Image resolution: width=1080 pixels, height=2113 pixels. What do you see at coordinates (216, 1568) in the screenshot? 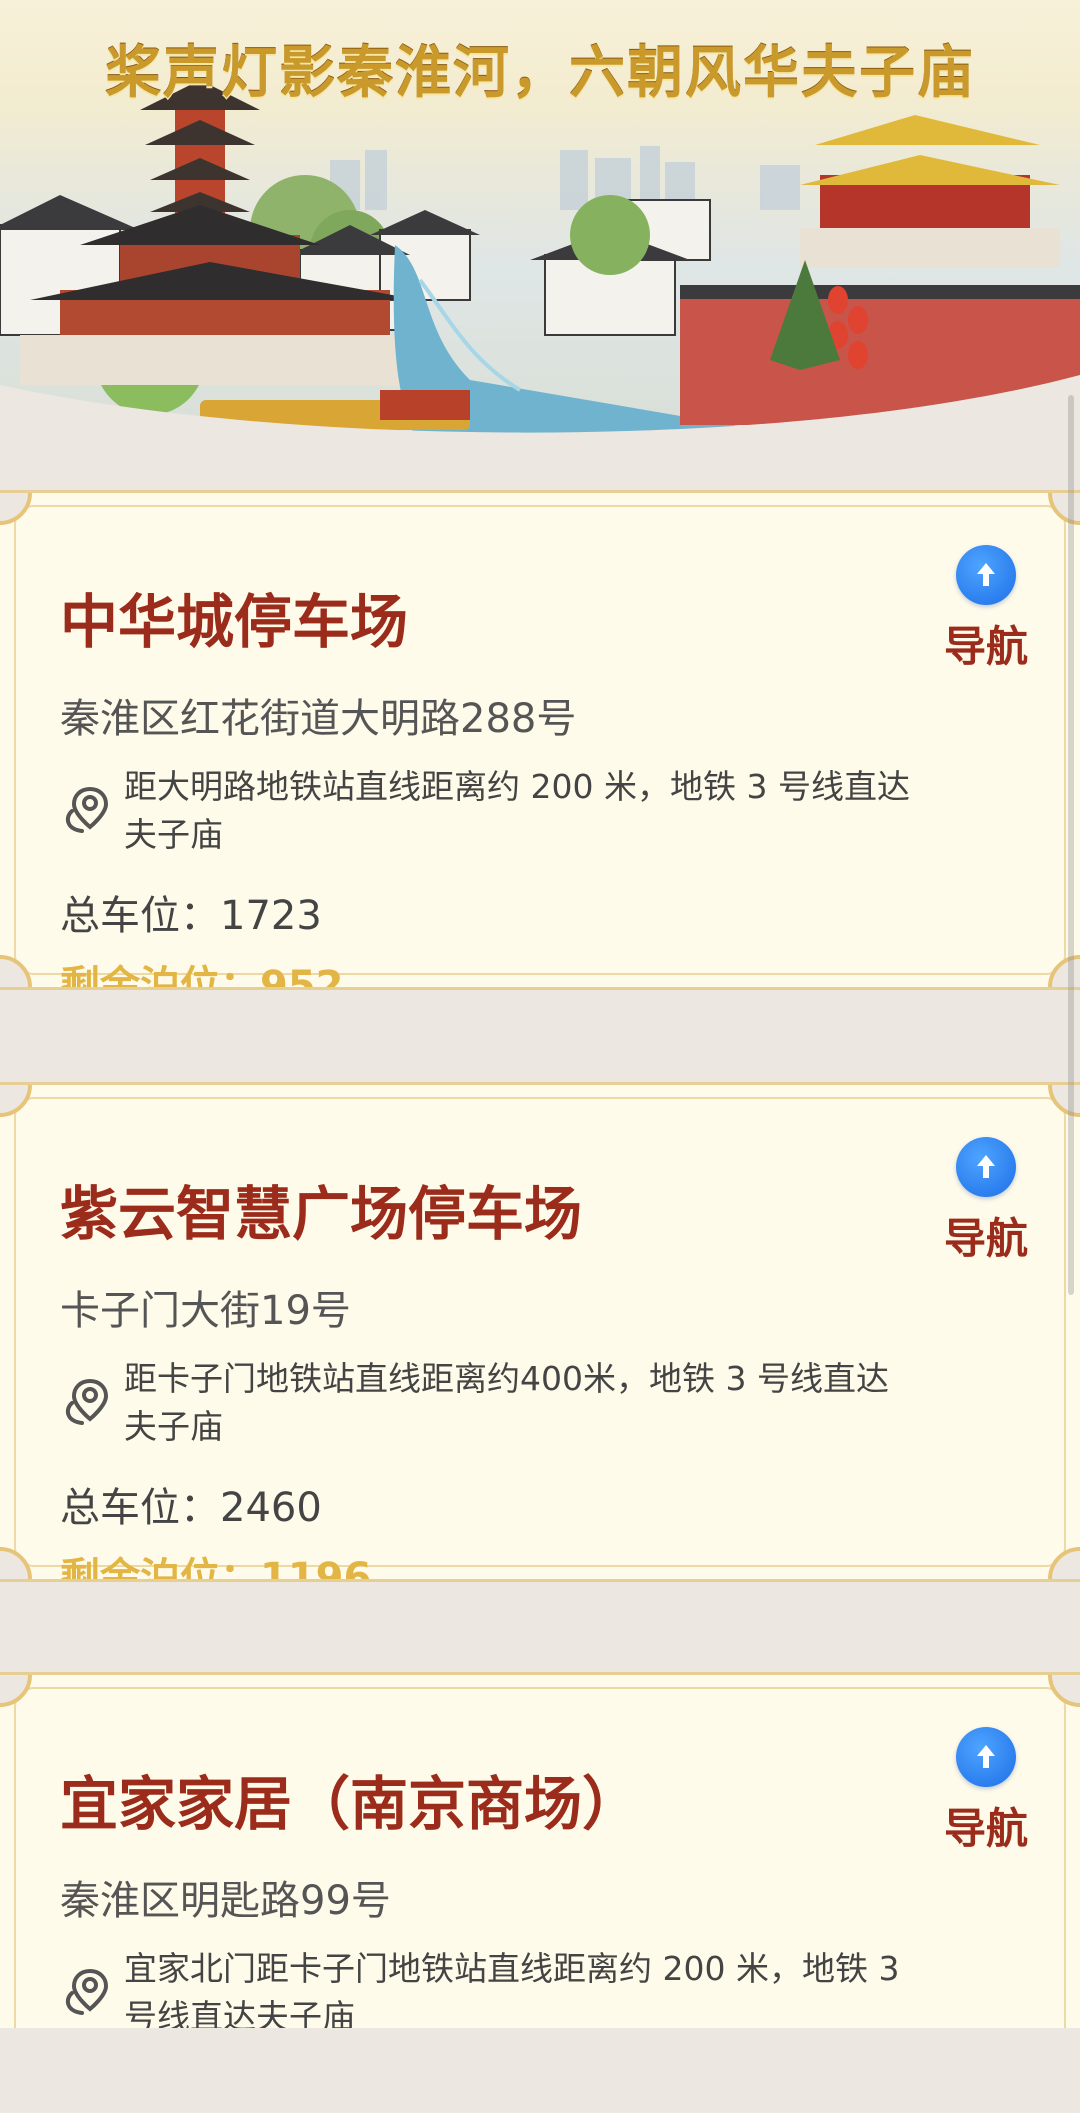
I see `remaining-spaces: 剩余泊位：1196` at bounding box center [216, 1568].